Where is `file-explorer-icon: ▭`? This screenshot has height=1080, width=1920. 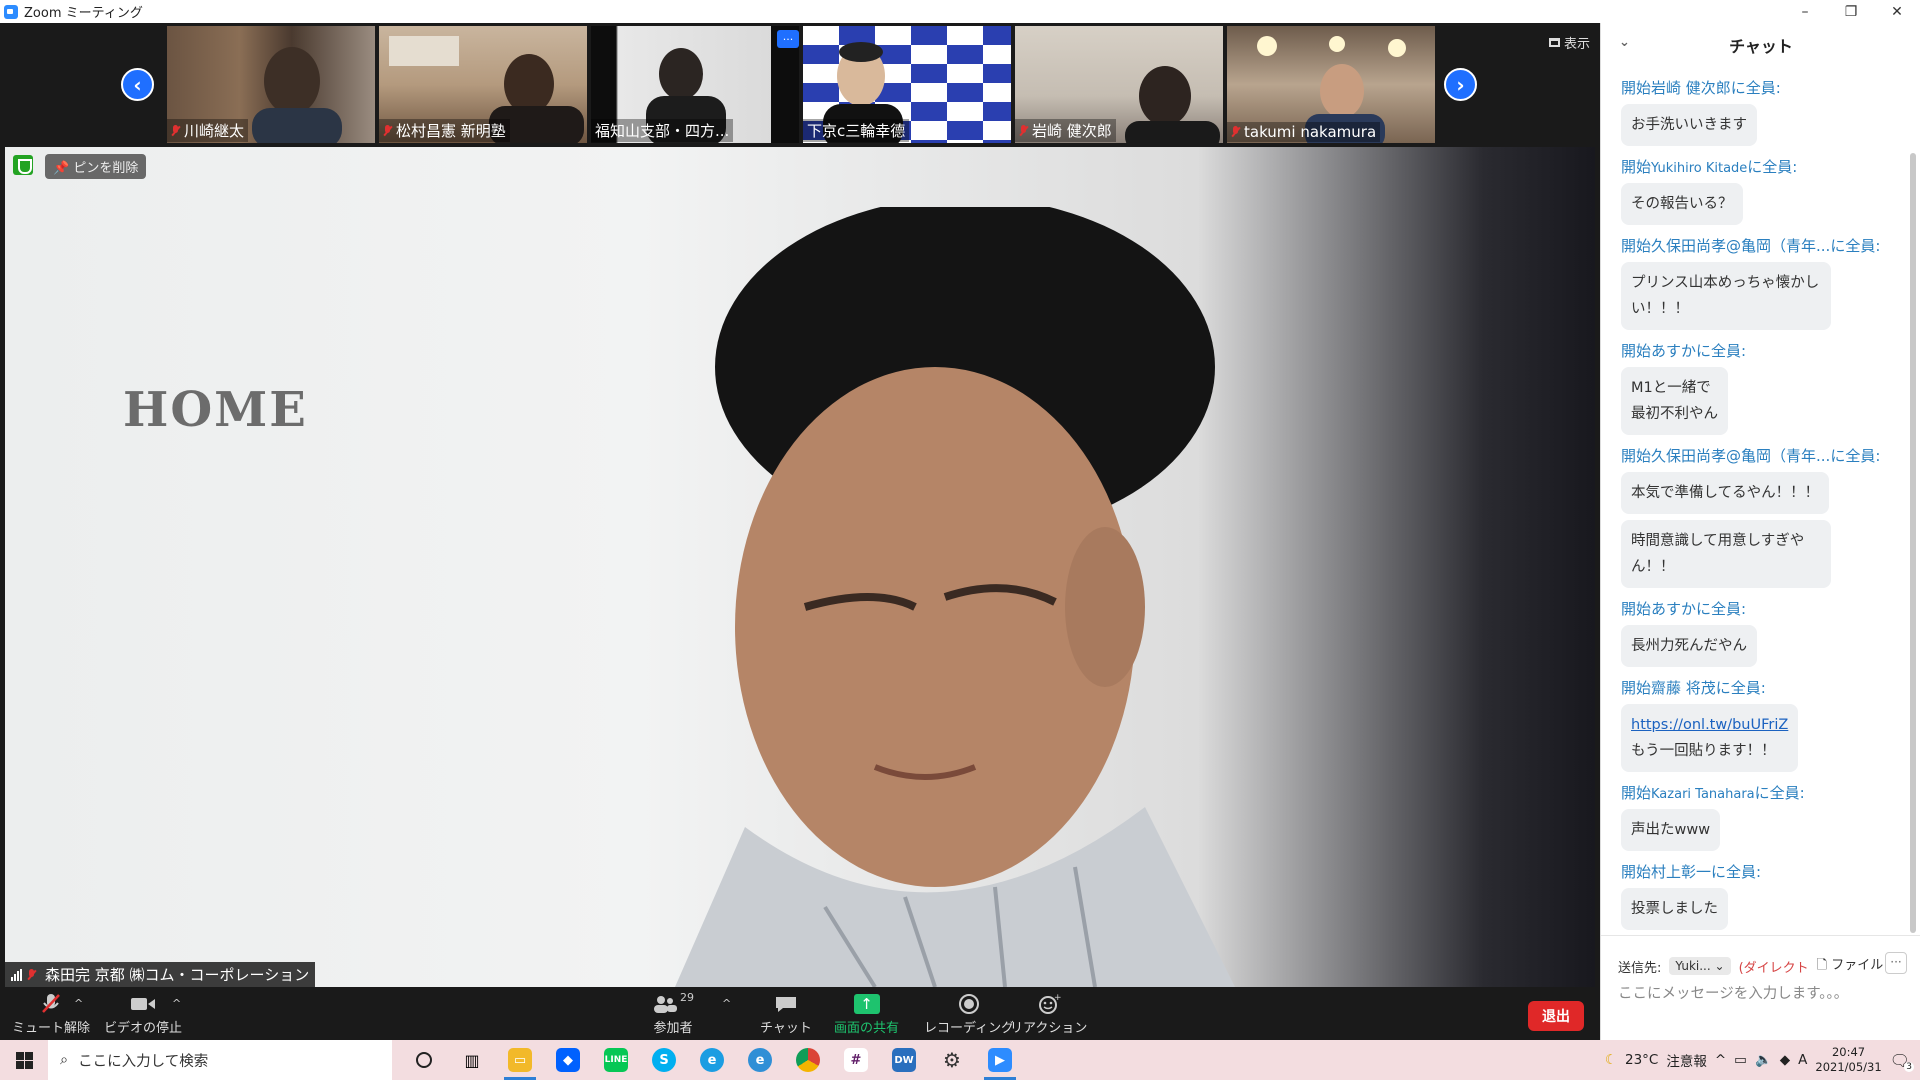 file-explorer-icon: ▭ is located at coordinates (520, 1060).